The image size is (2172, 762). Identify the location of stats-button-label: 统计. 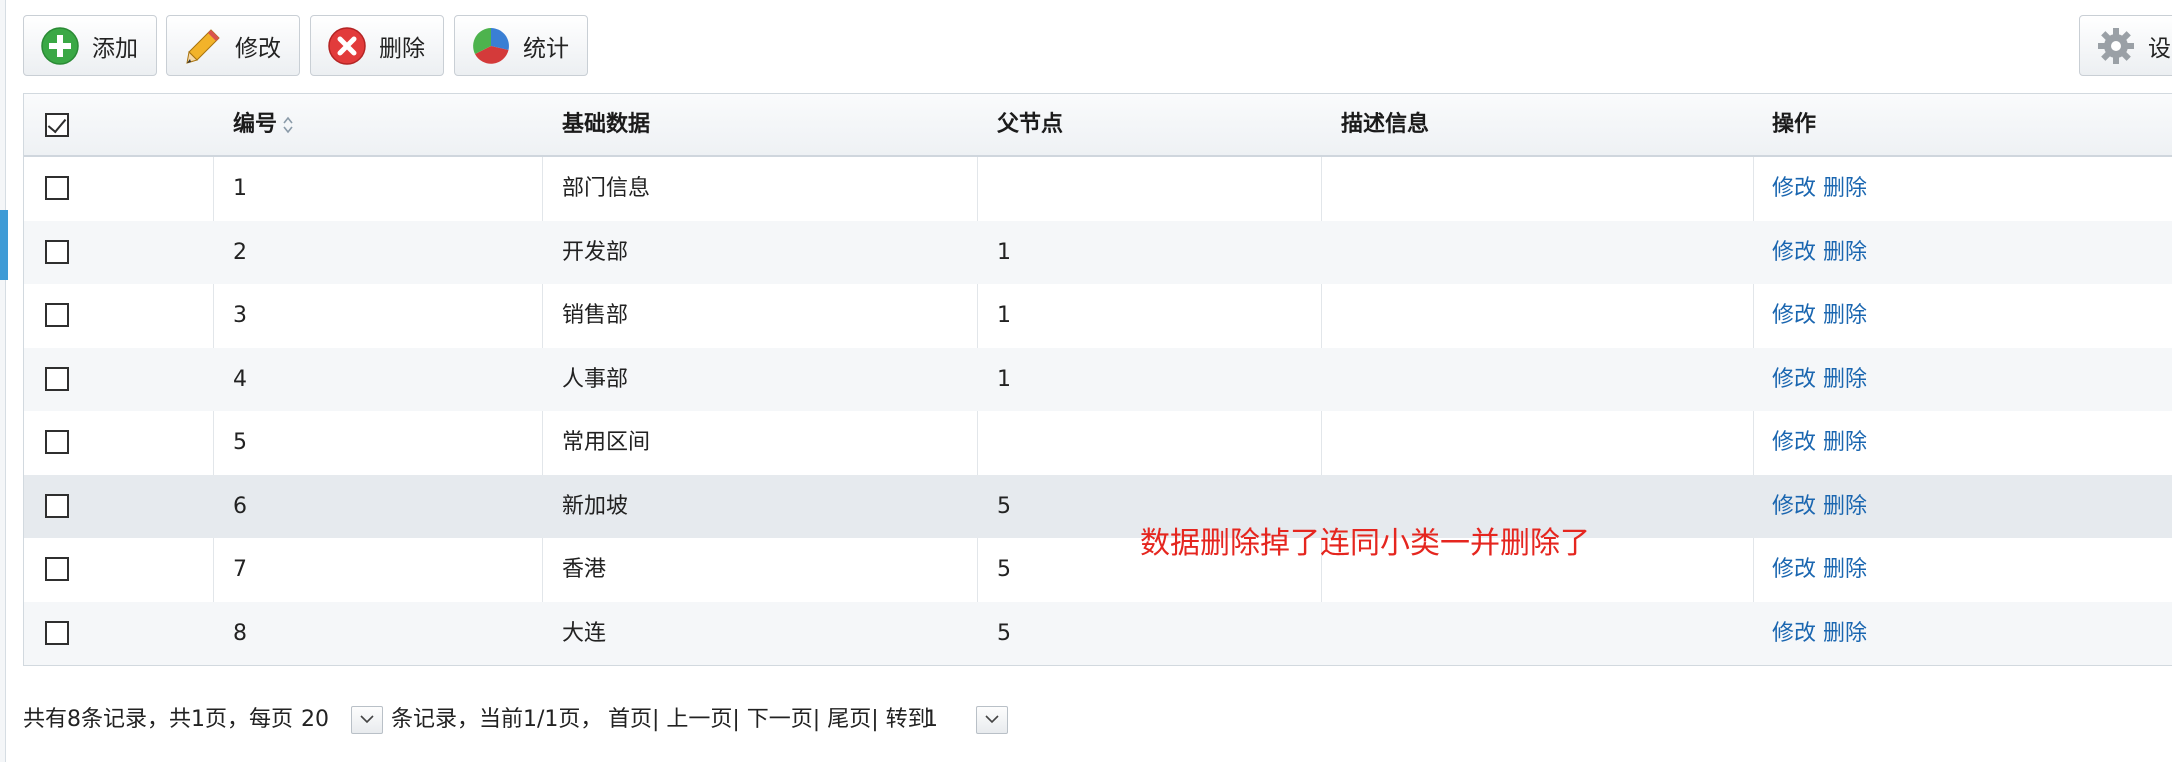
(546, 48).